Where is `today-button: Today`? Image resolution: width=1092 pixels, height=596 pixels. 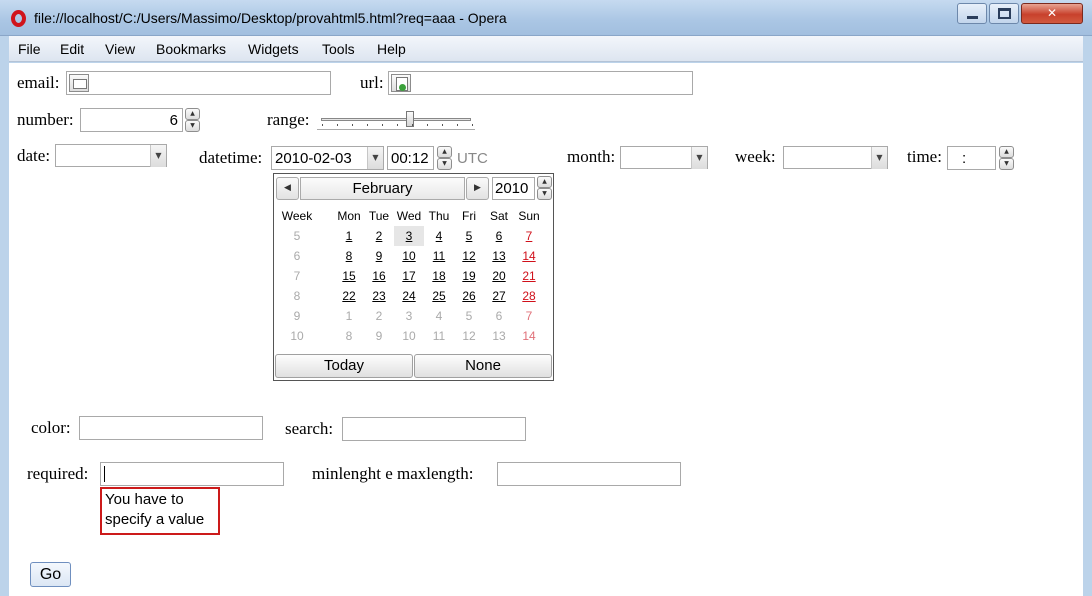
today-button: Today is located at coordinates (344, 366).